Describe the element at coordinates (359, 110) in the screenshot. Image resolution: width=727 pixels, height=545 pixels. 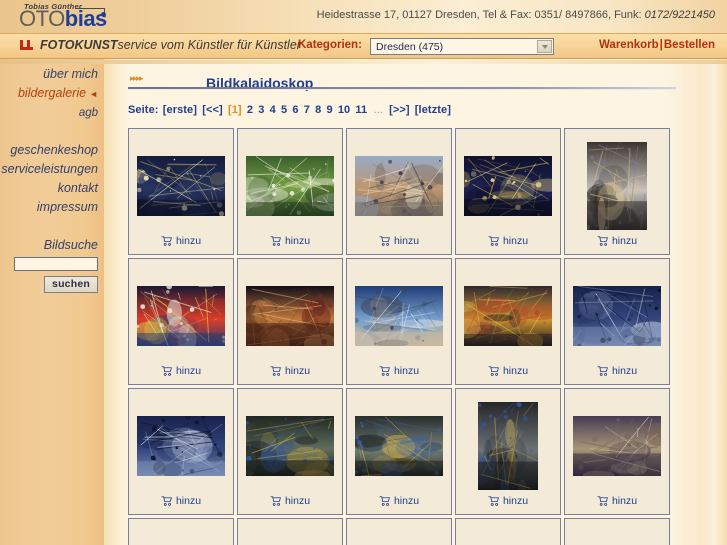
I see `pagination-page-11: 11` at that location.